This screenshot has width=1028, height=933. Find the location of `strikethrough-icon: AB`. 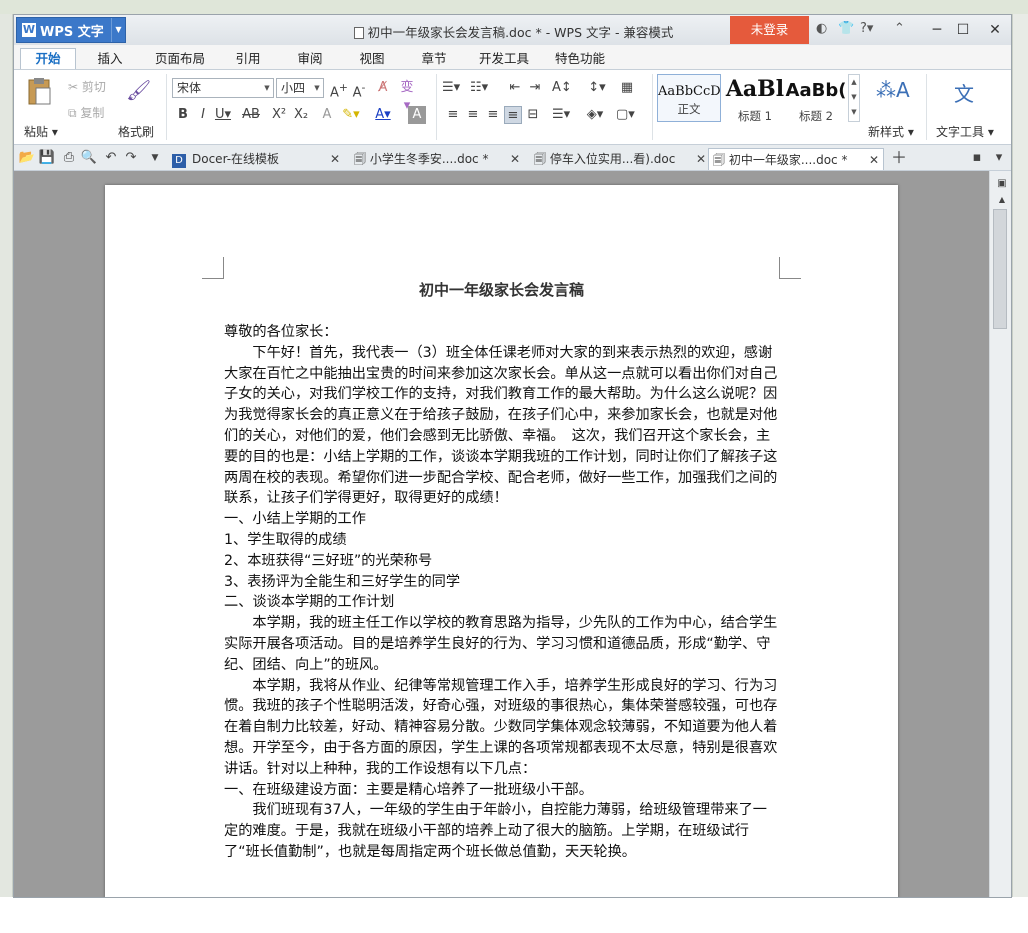

strikethrough-icon: AB is located at coordinates (251, 115).